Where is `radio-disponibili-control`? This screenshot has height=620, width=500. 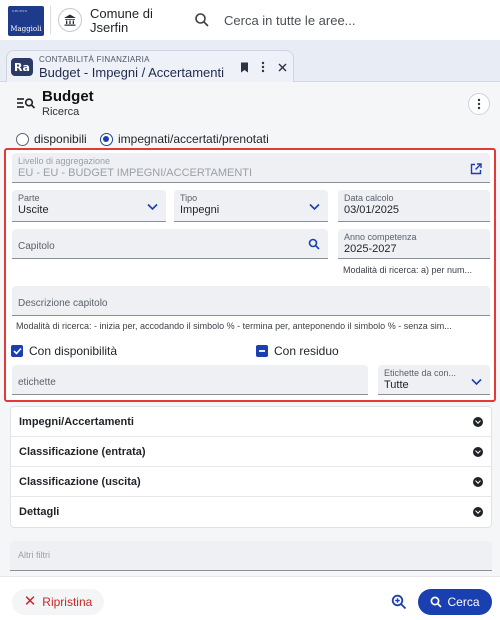 radio-disponibili-control is located at coordinates (22, 139).